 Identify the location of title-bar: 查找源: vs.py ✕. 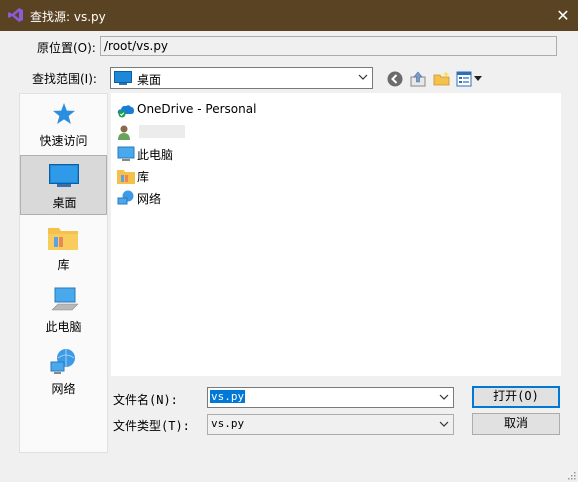
(289, 15).